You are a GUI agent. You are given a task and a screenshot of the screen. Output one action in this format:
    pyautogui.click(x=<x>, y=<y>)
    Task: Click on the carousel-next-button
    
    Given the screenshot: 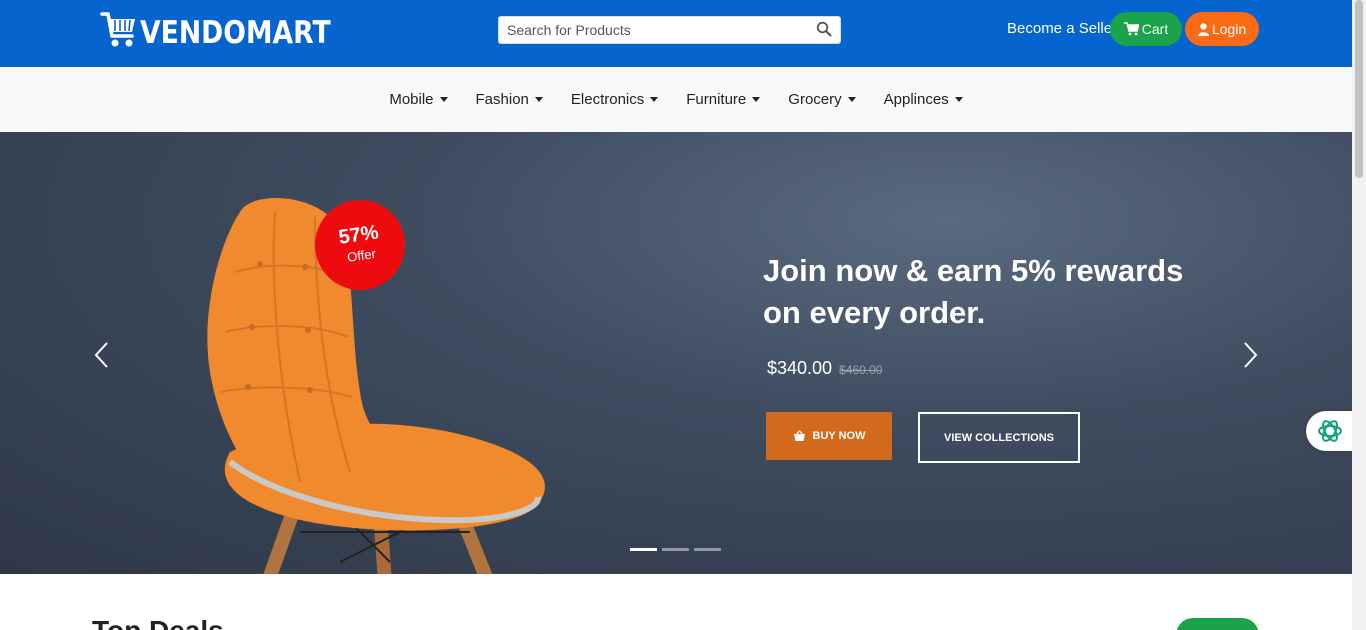 What is the action you would take?
    pyautogui.click(x=1250, y=355)
    